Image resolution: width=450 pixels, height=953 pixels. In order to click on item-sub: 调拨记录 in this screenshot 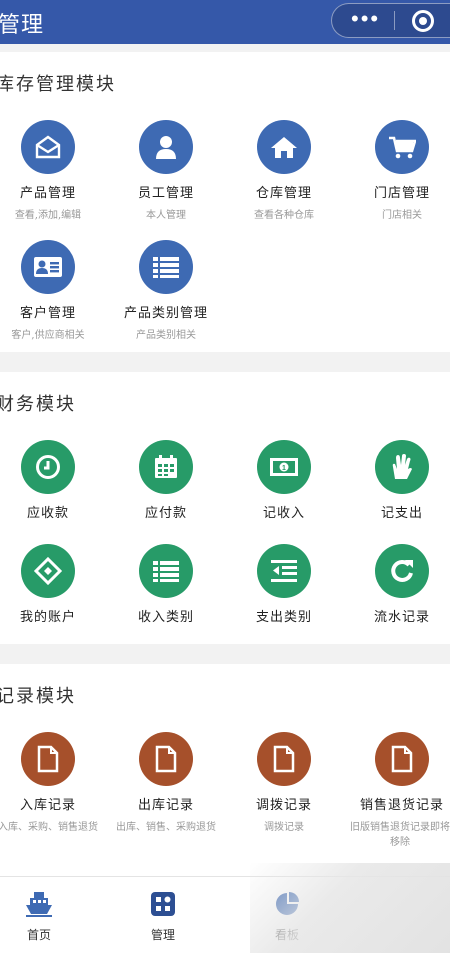, I will do `click(284, 827)`.